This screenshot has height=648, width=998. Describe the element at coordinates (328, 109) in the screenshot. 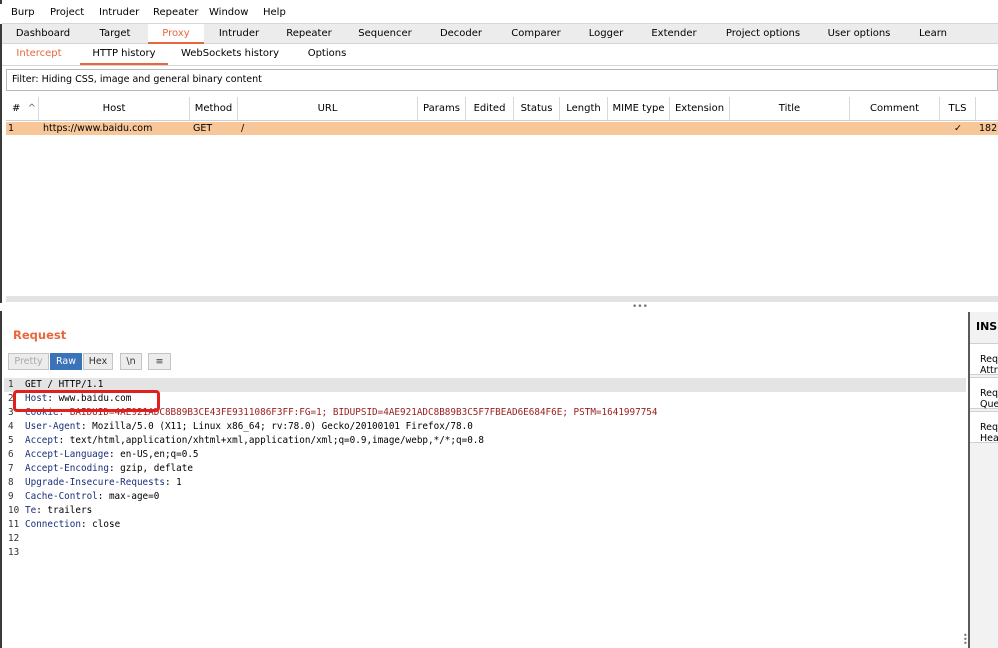

I see `col-url: URL` at that location.